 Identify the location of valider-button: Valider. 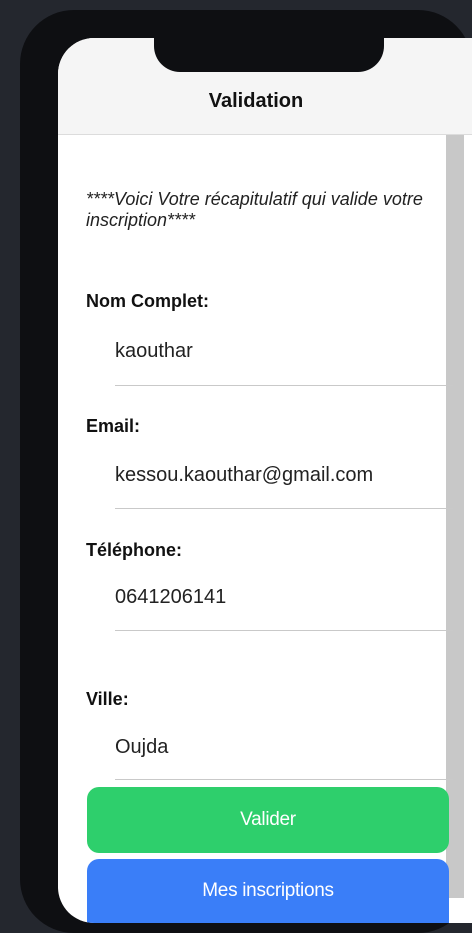
(268, 820).